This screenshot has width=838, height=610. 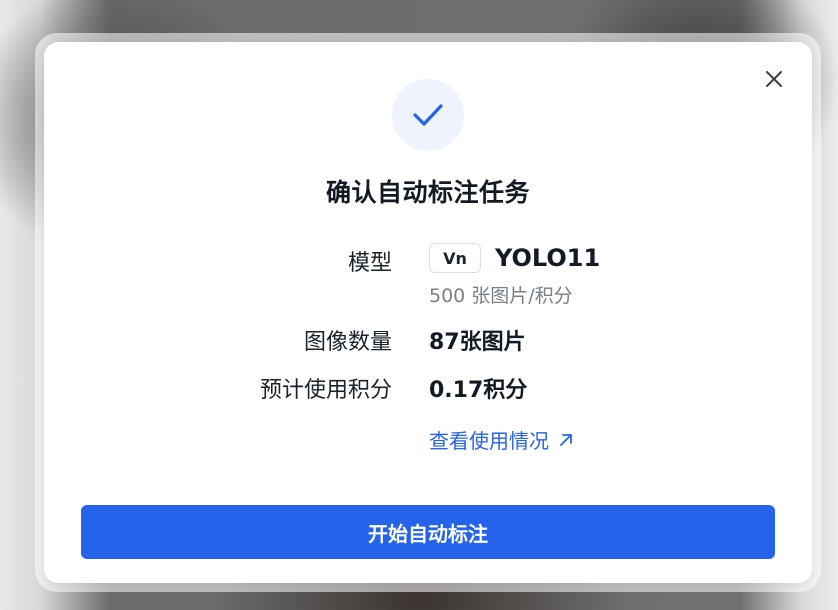 I want to click on success-badge, so click(x=428, y=115).